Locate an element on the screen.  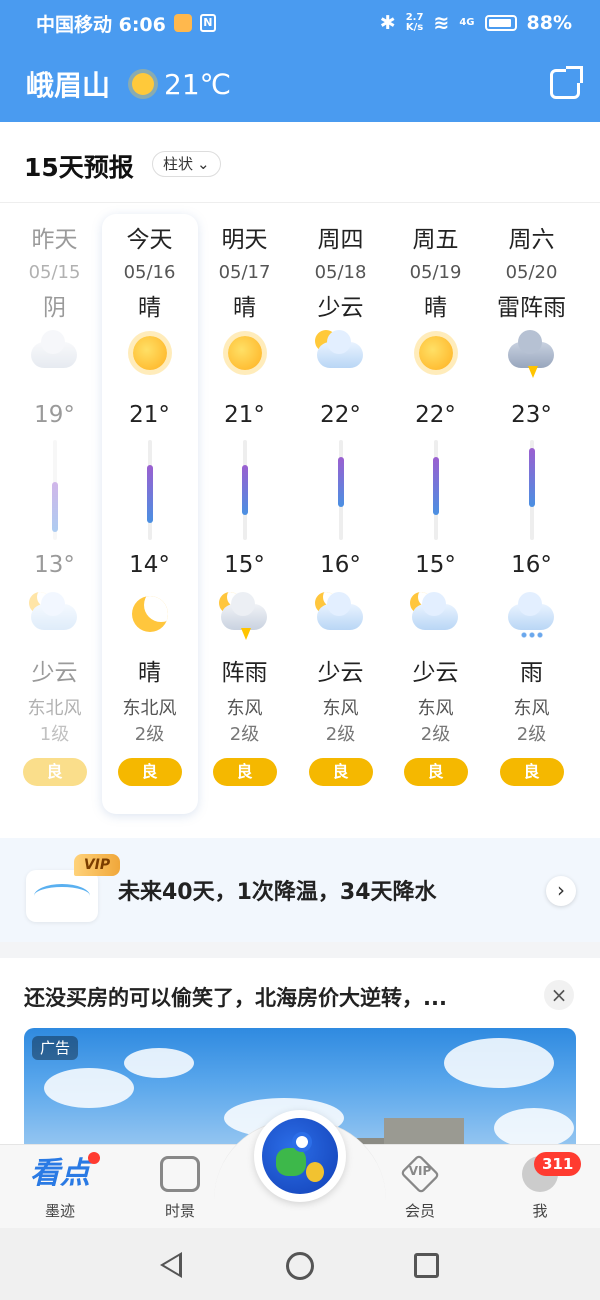
city-name: 峨眉山 is located at coordinates (68, 84).